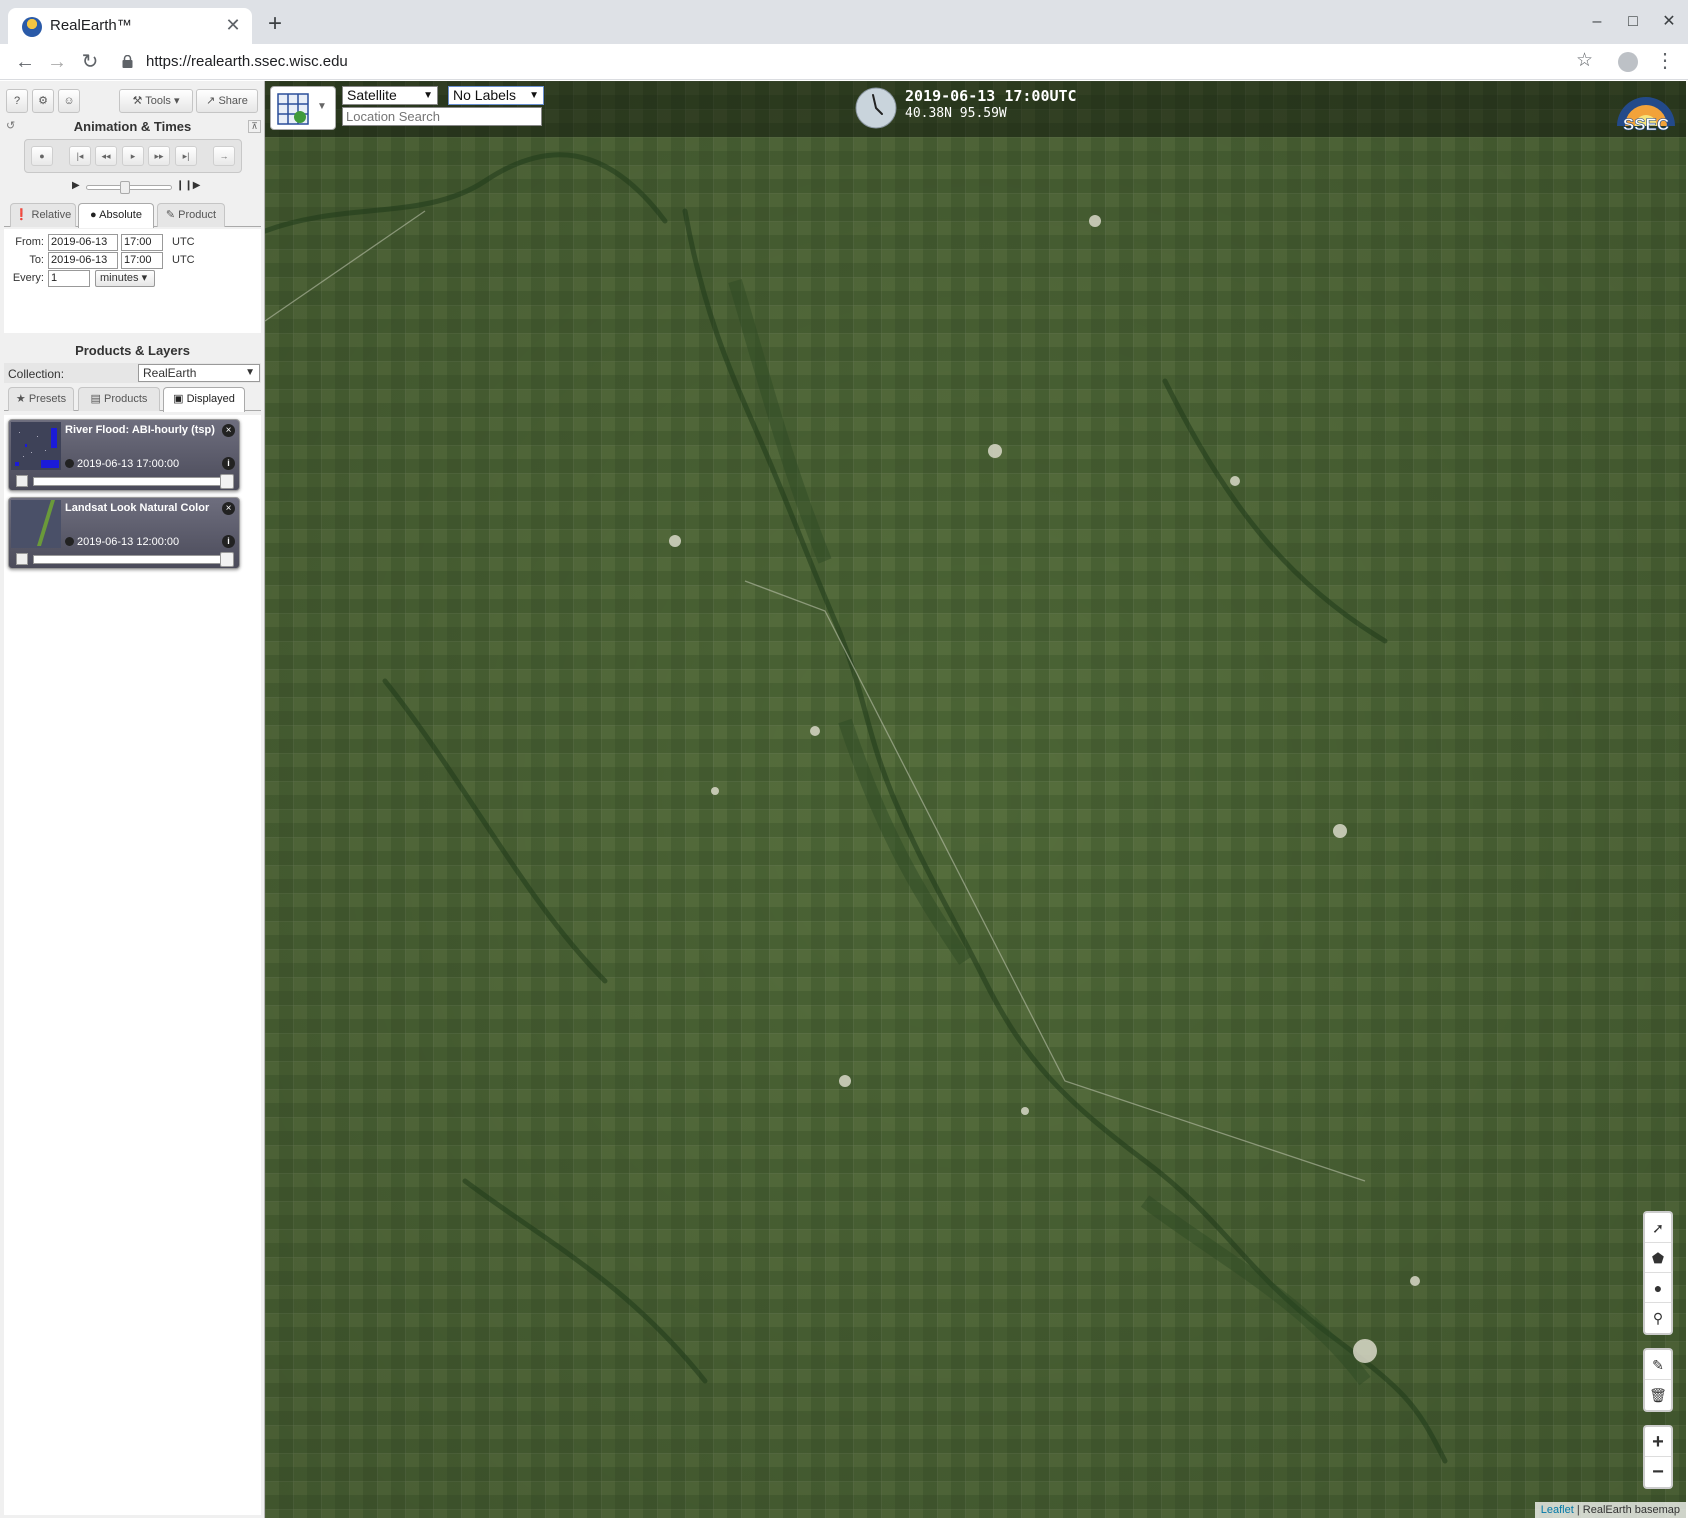 The height and width of the screenshot is (1518, 1688). I want to click on window-minimize-button: –, so click(1597, 22).